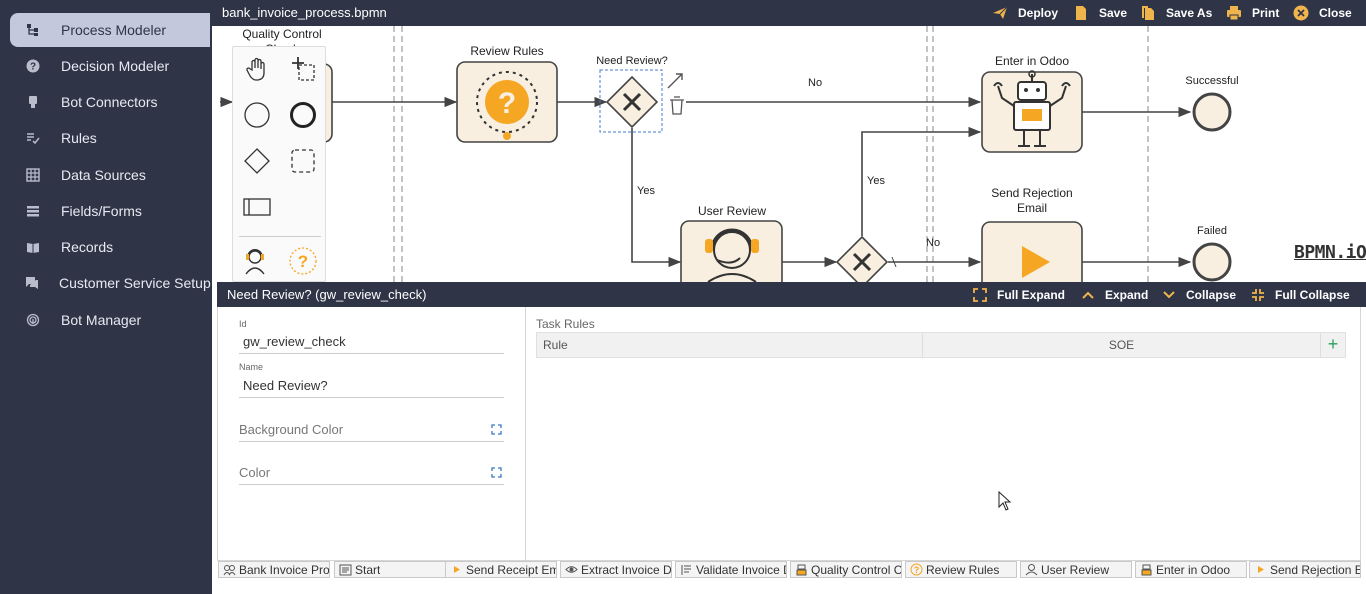  I want to click on save-as-button: Save As, so click(1176, 13).